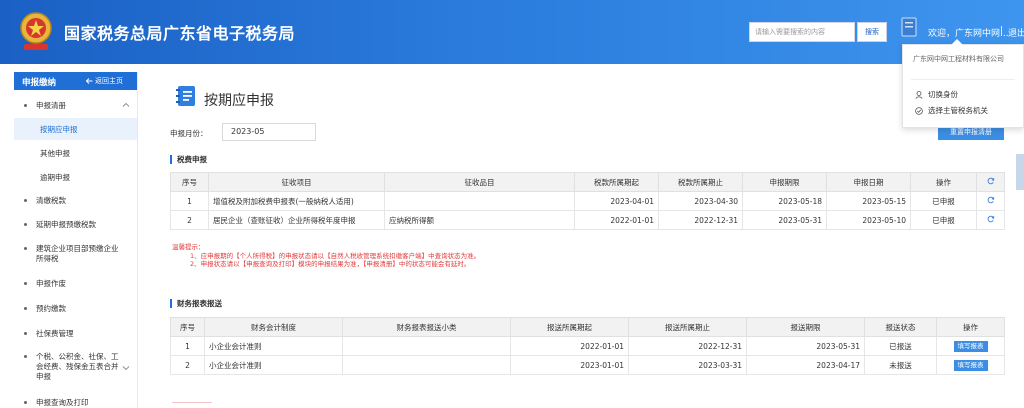  Describe the element at coordinates (569, 346) in the screenshot. I see `cell-report-period-start: 2022-01-01` at that location.